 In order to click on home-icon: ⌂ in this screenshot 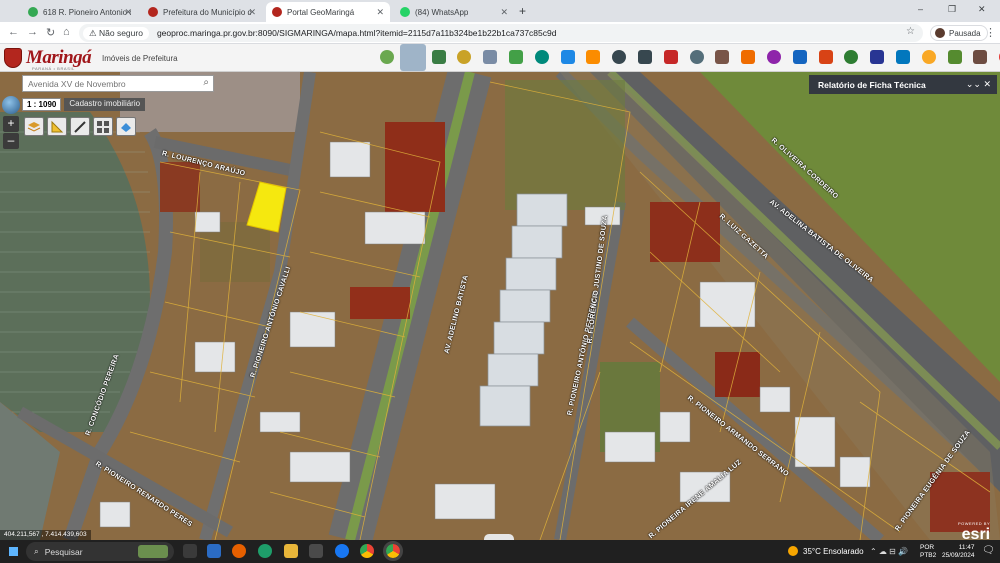, I will do `click(66, 32)`.